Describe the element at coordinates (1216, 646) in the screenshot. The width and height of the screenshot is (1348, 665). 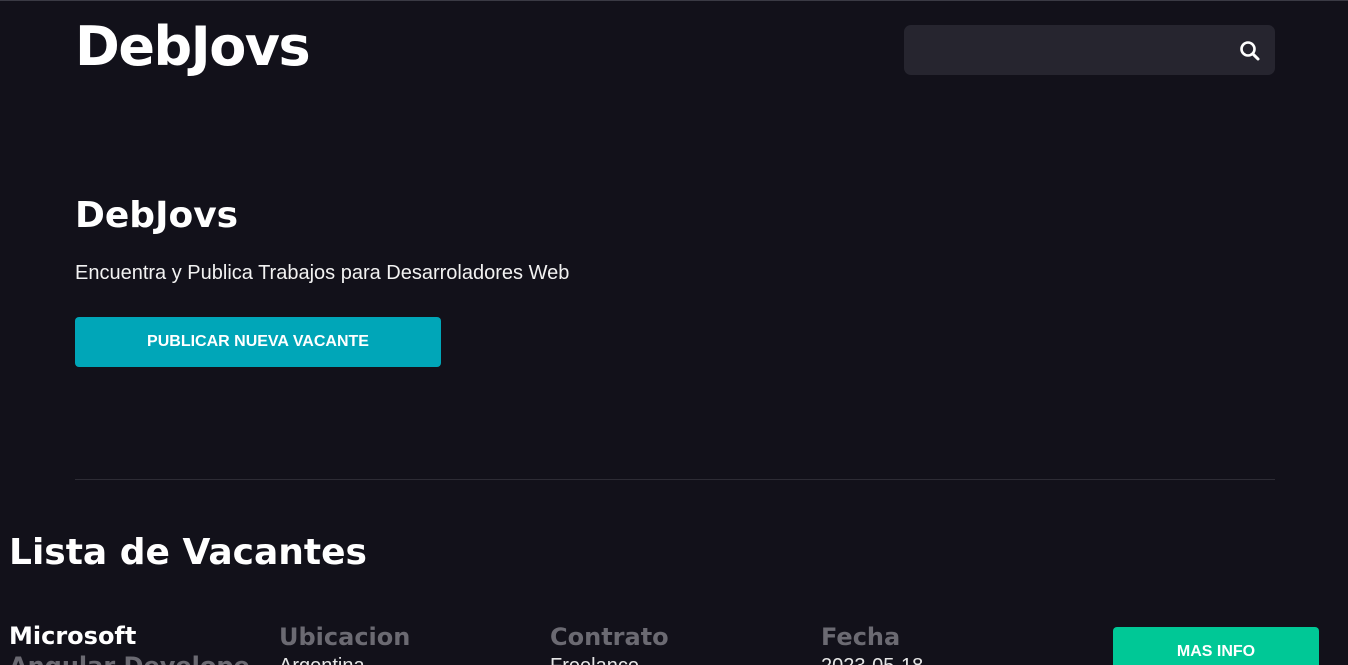
I see `more-info-button: MAS INFO` at that location.